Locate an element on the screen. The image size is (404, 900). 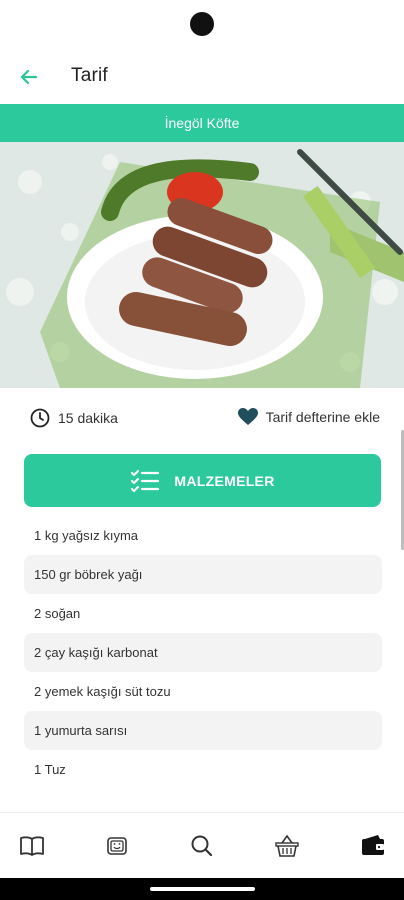
list-item: 150 gr böbrek yağı is located at coordinates (203, 574).